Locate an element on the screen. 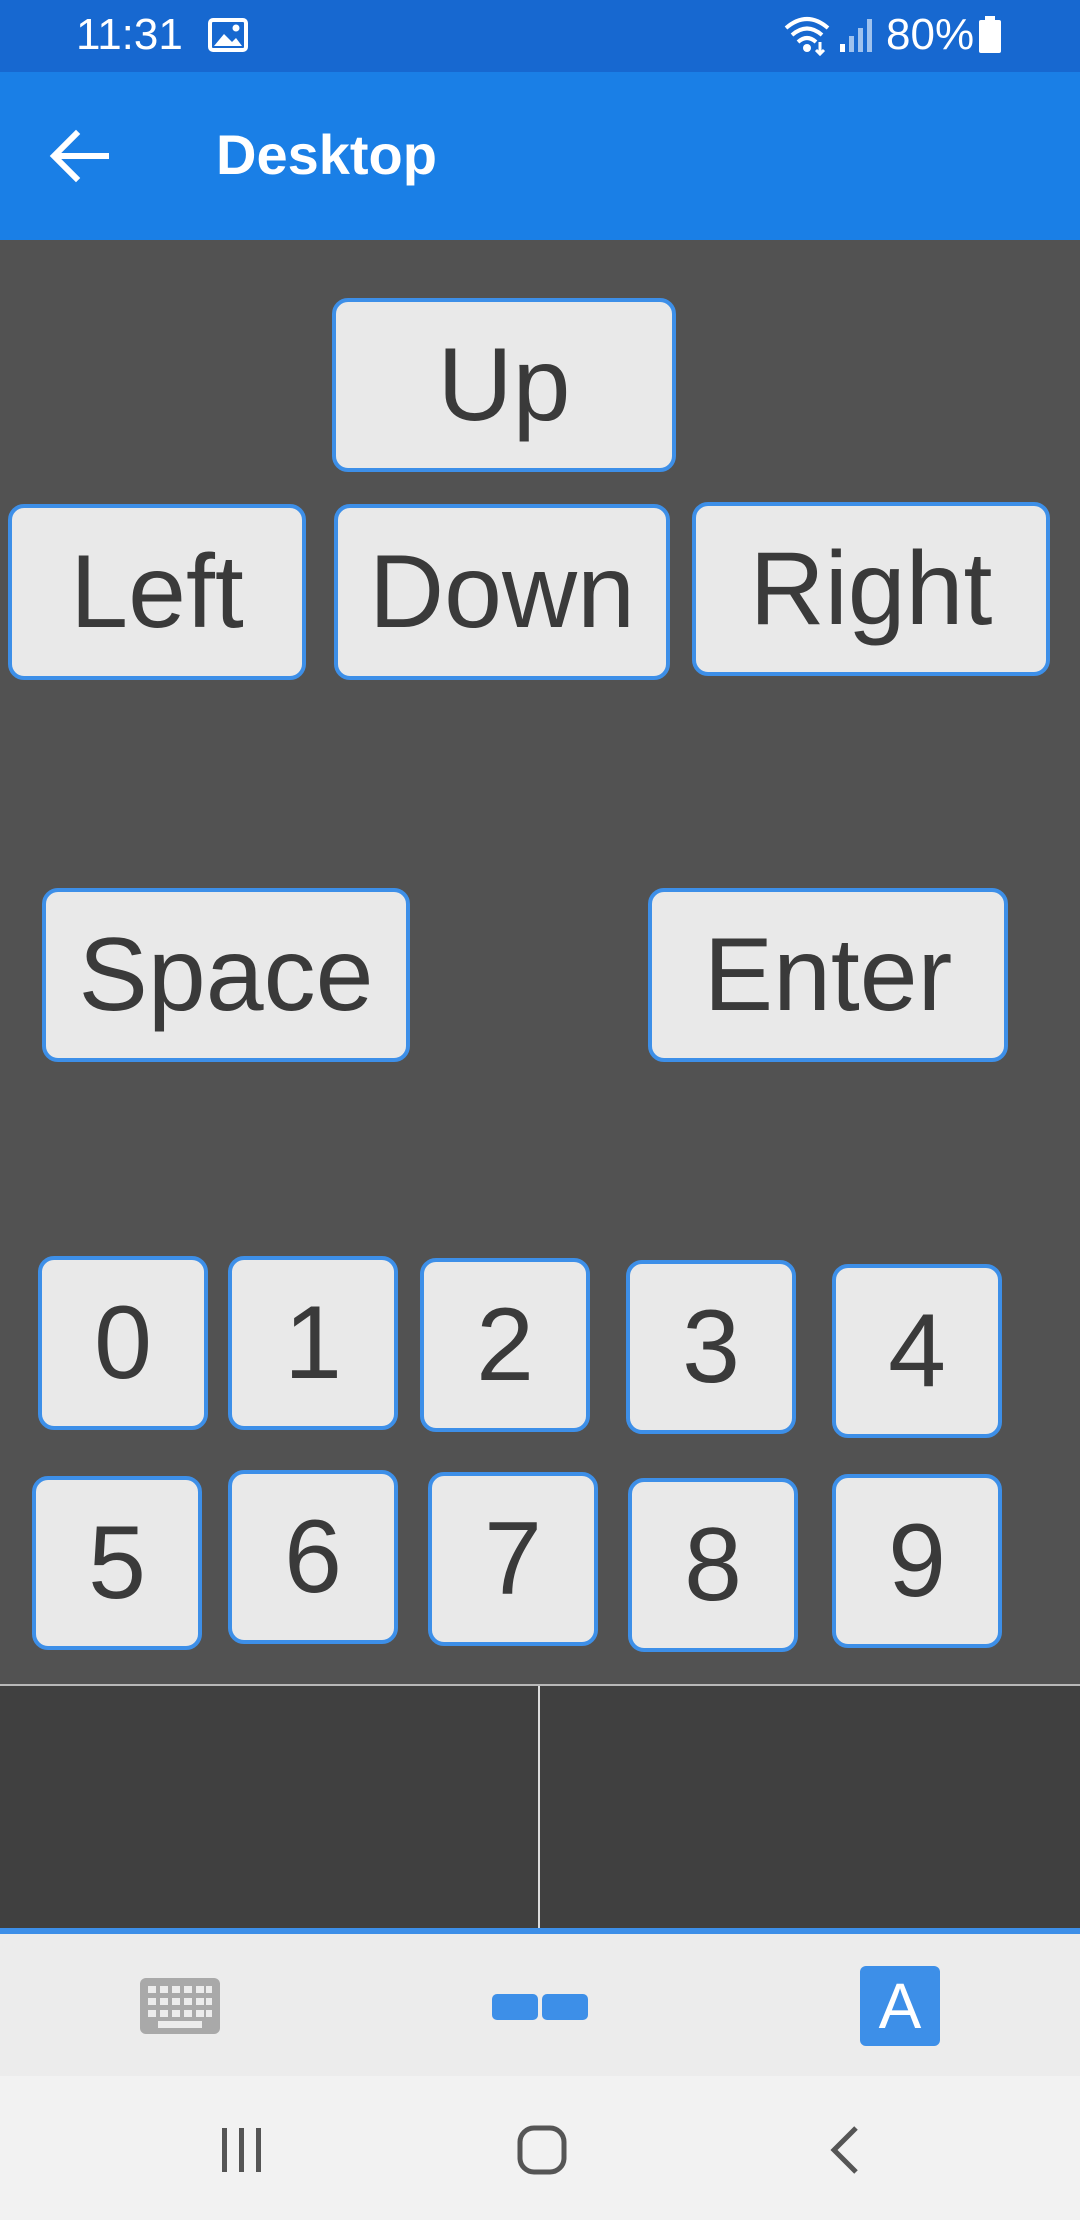 The height and width of the screenshot is (2220, 1080). touchpad-area is located at coordinates (540, 1807).